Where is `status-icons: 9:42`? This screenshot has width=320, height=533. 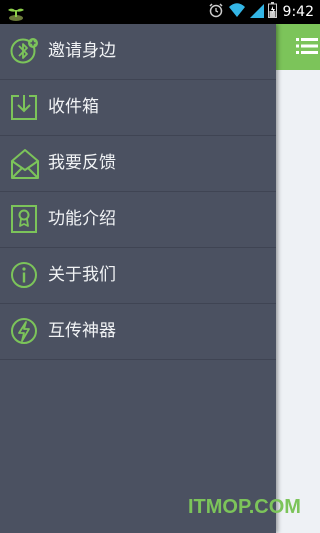 status-icons: 9:42 is located at coordinates (261, 12).